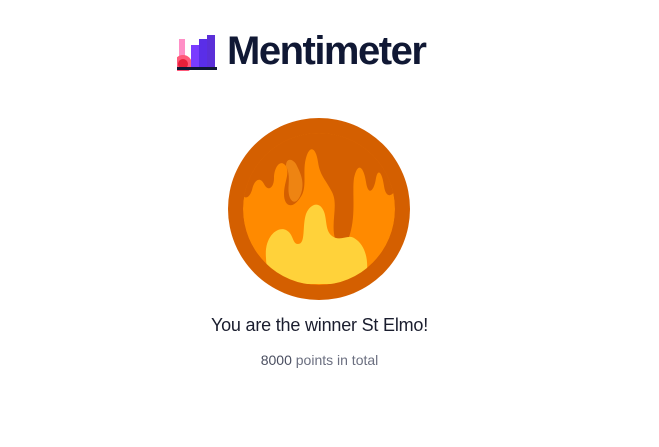 The height and width of the screenshot is (447, 659). What do you see at coordinates (319, 325) in the screenshot?
I see `winner-message: You are the winner St Elmo!` at bounding box center [319, 325].